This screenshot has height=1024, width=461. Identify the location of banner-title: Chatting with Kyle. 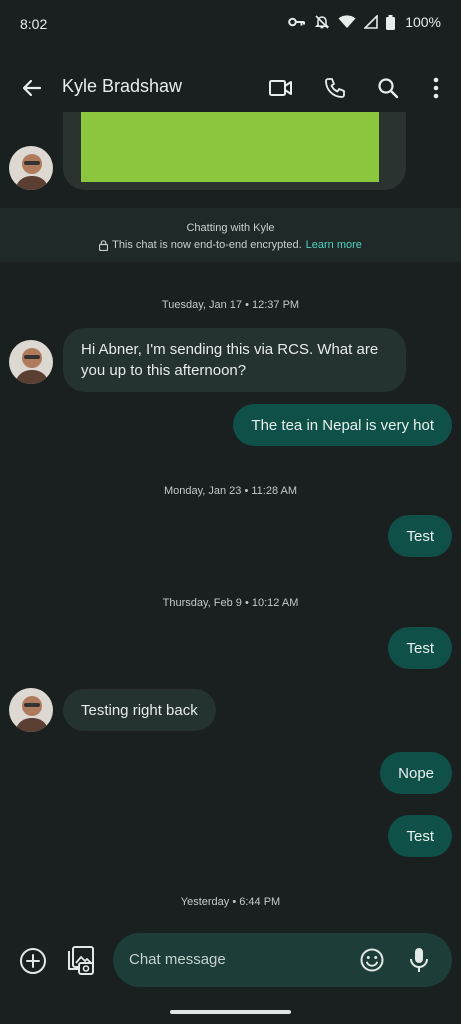
(230, 228).